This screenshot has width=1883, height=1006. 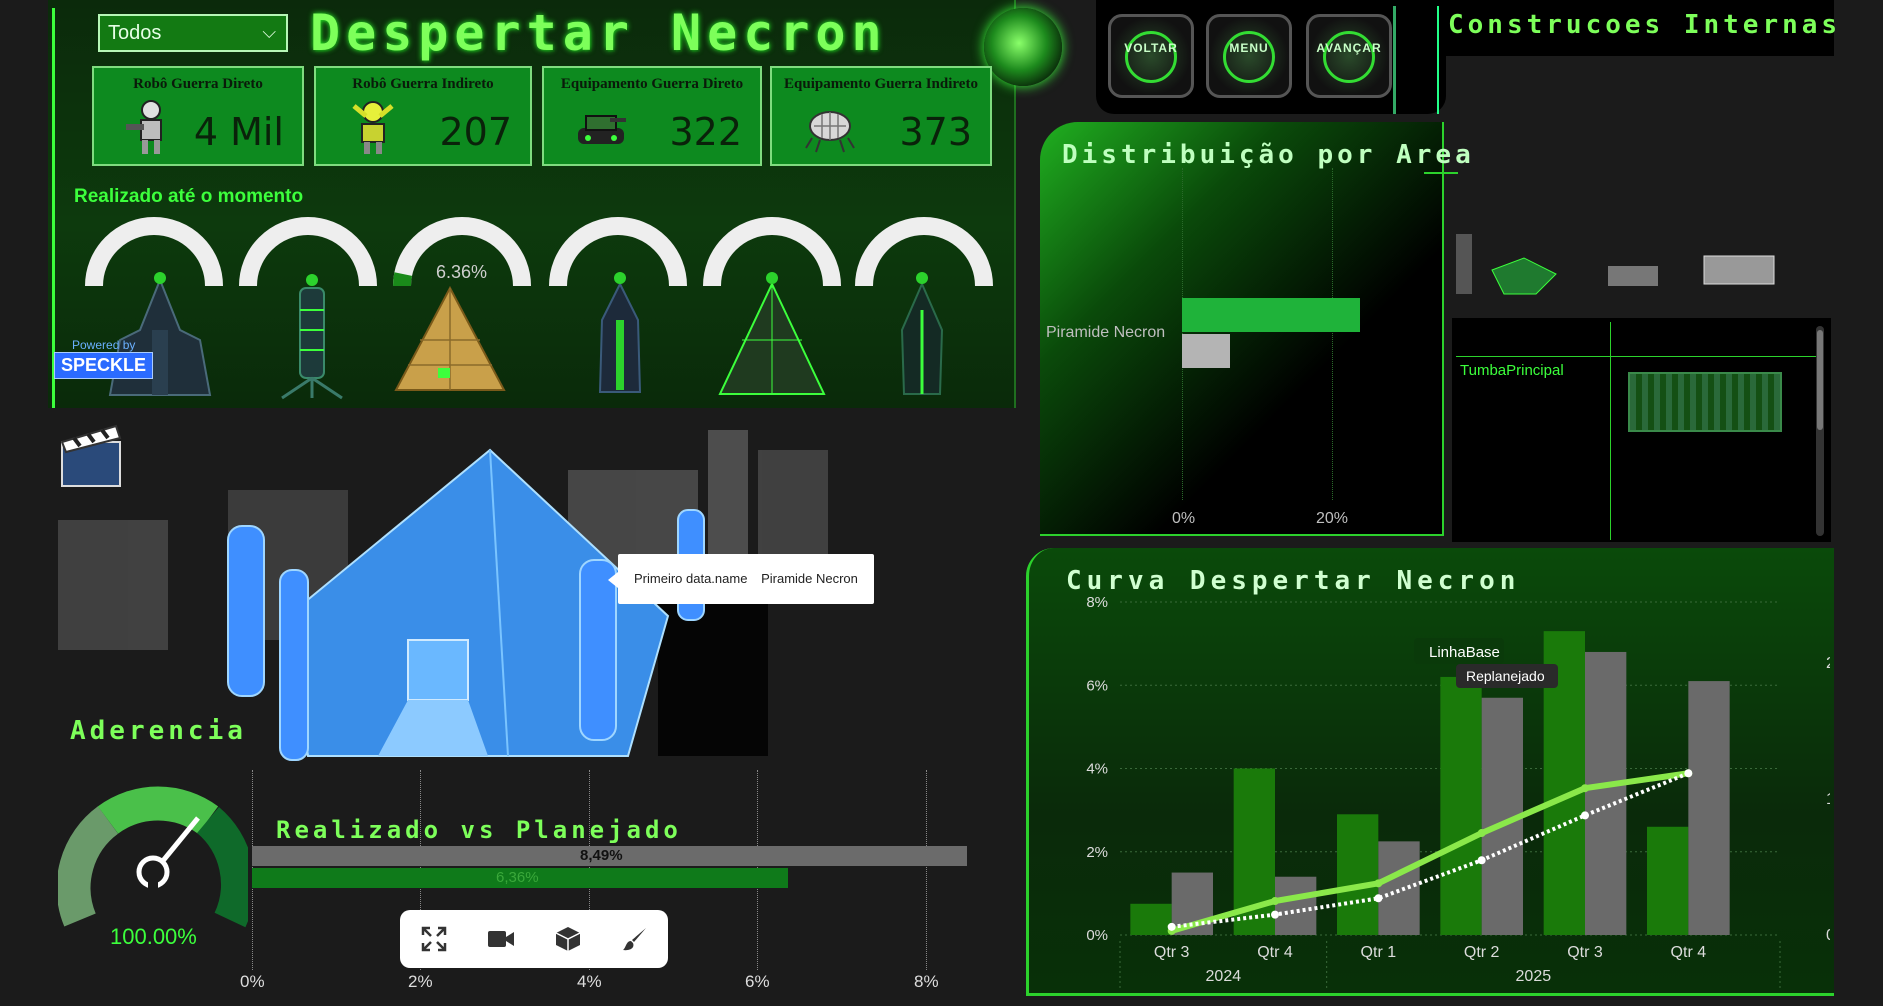 What do you see at coordinates (1464, 652) in the screenshot?
I see `legend-linhabase: LinhaBase` at bounding box center [1464, 652].